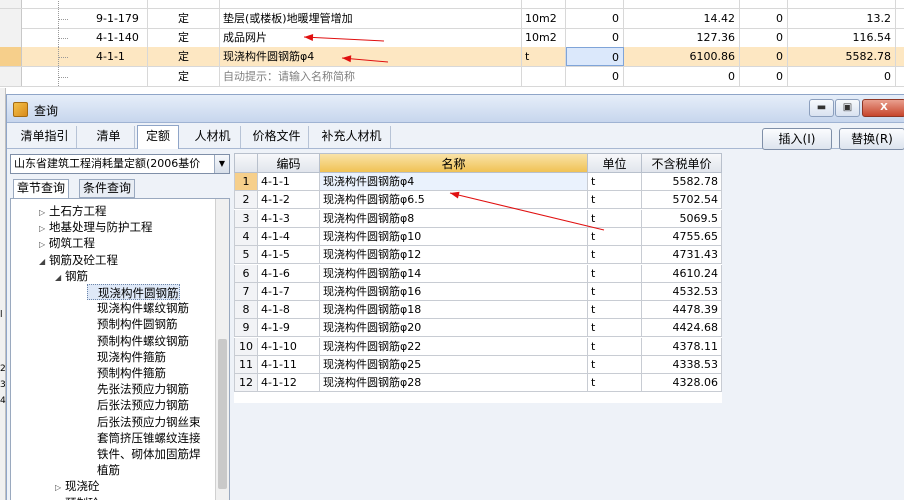  Describe the element at coordinates (371, 76) in the screenshot. I see `cell-name: 自动提示：请输入名称简称` at that location.